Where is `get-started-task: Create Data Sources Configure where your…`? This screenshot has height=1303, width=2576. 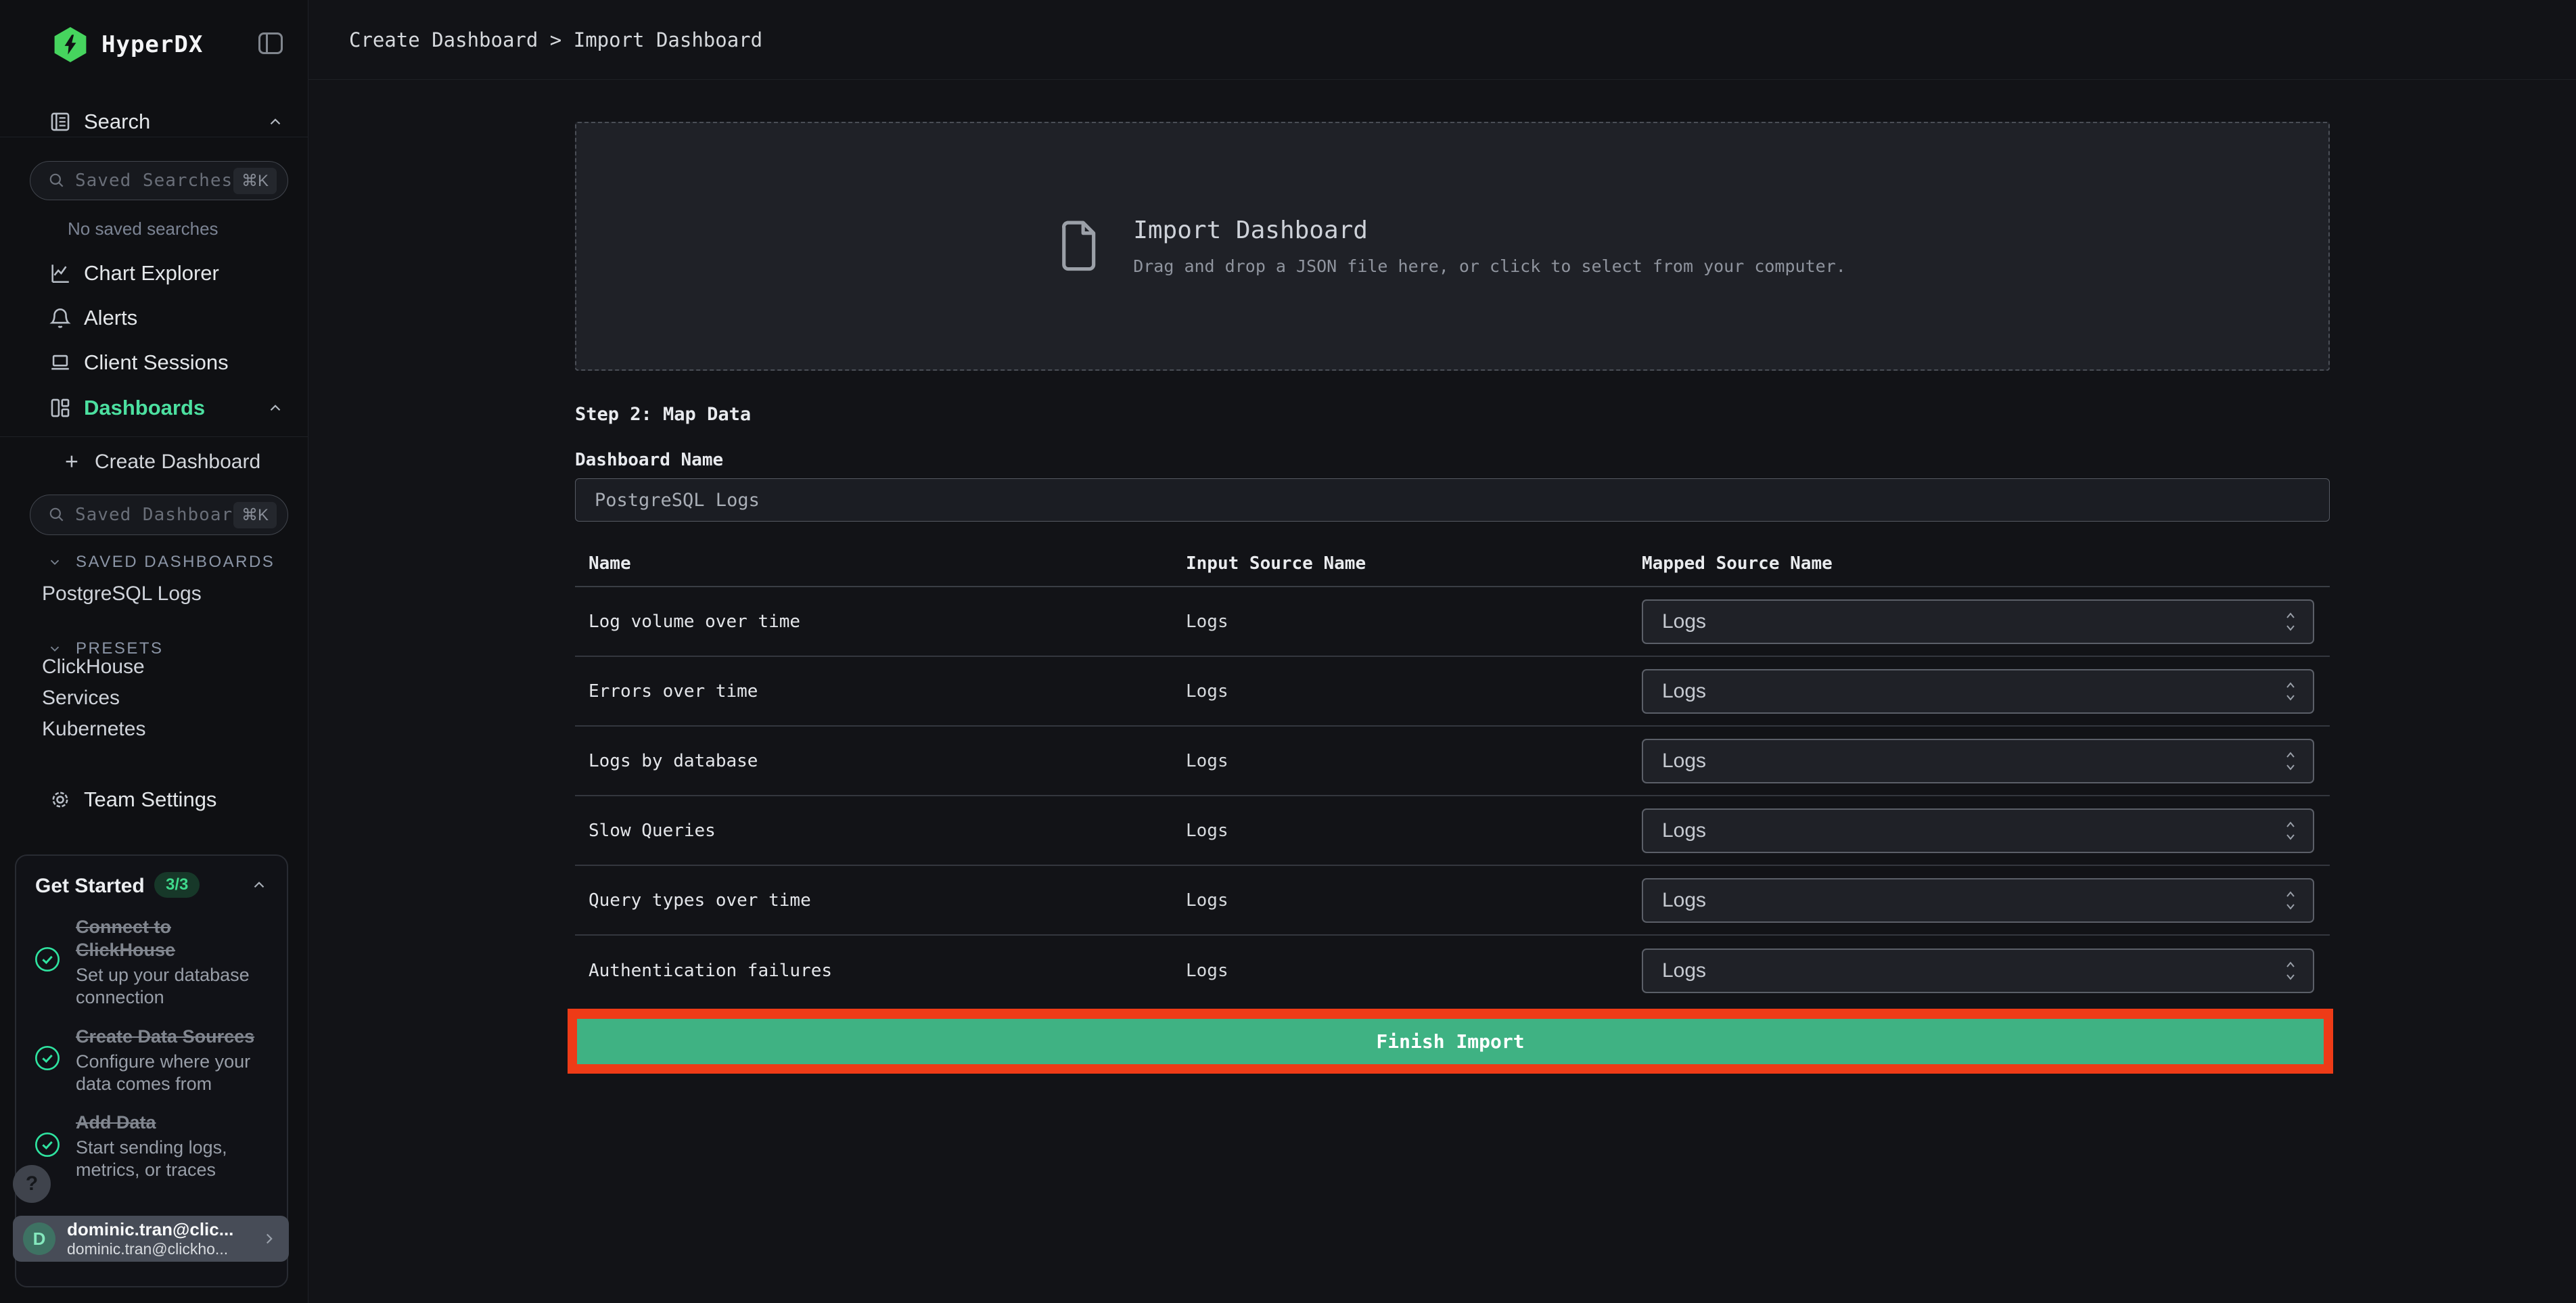
get-started-task: Create Data Sources Configure where your… is located at coordinates (171, 1060).